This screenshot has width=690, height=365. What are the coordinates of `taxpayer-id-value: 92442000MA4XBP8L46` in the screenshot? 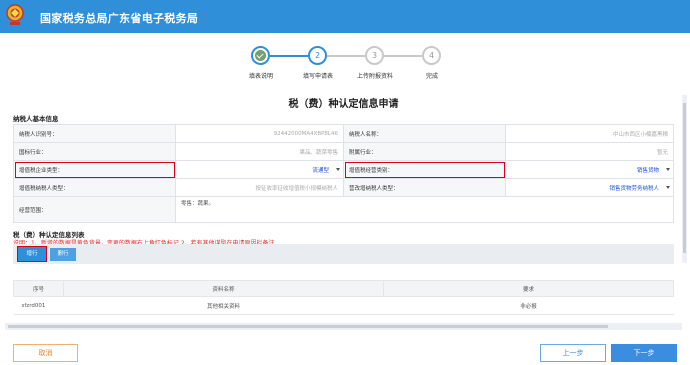 It's located at (259, 133).